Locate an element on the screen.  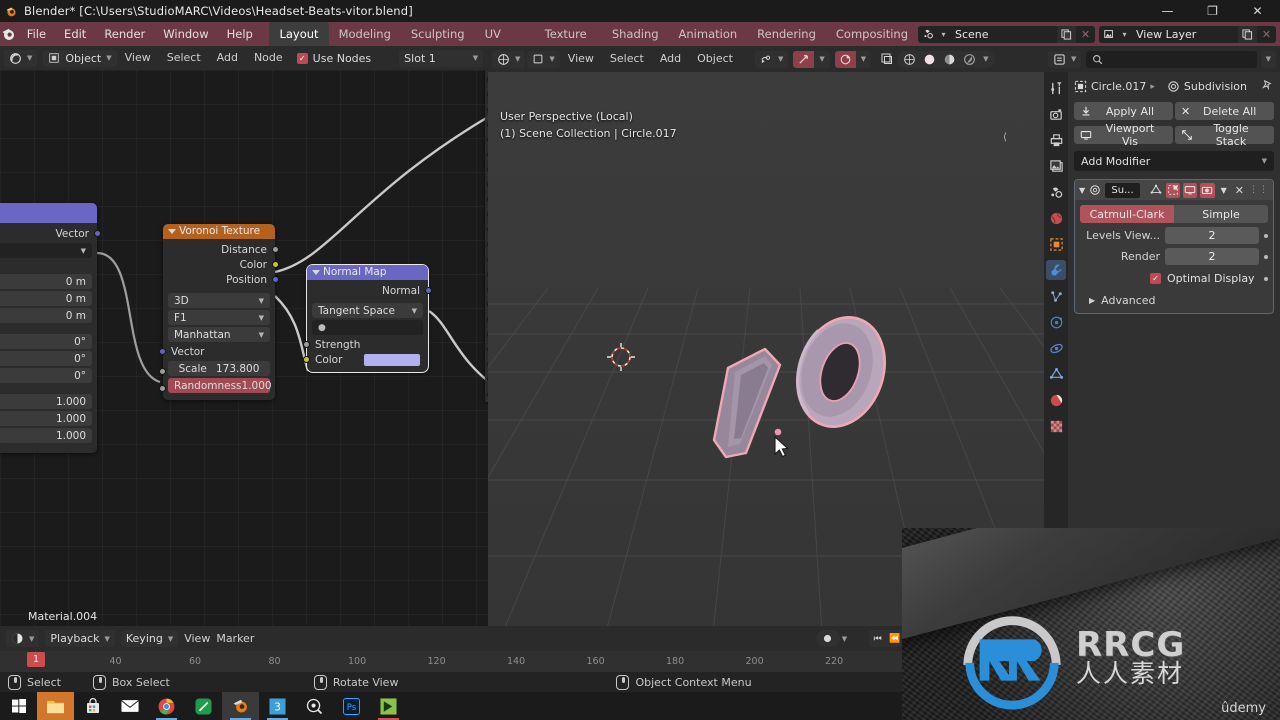
edit-mode-display-icon is located at coordinates (1173, 190).